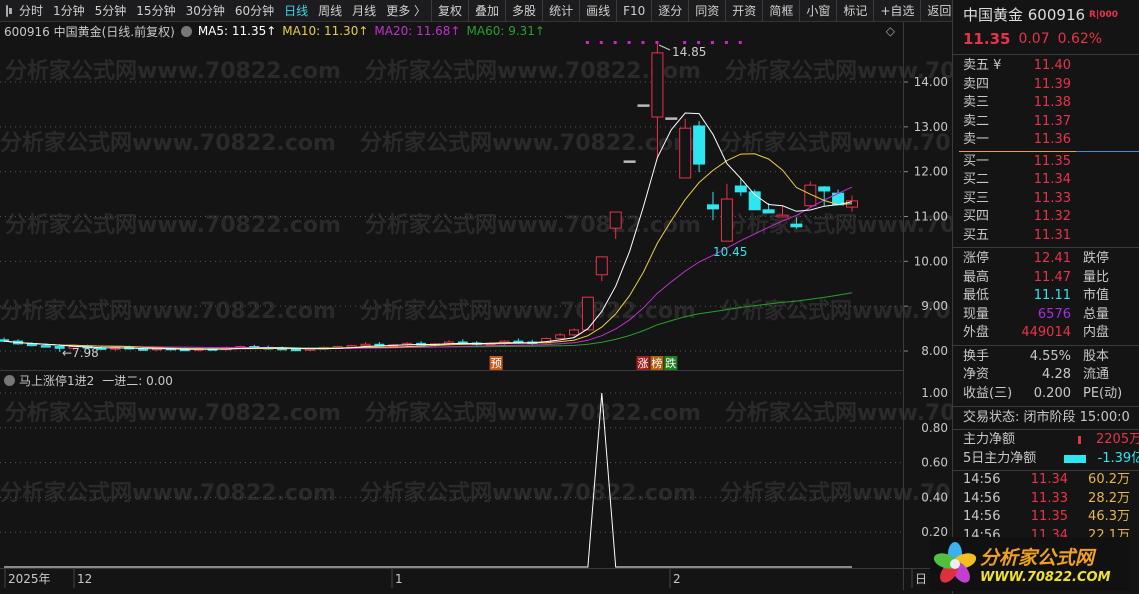  I want to click on timeframe-tab-7: 周线, so click(330, 11).